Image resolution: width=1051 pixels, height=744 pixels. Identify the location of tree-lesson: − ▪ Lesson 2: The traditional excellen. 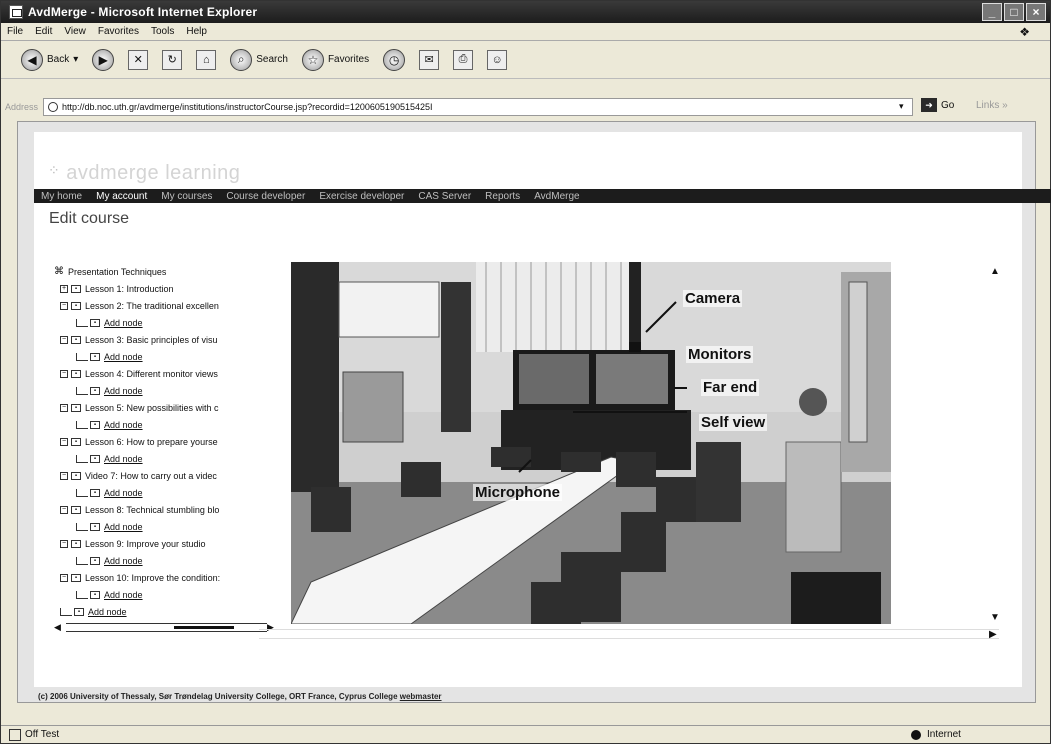
(166, 305).